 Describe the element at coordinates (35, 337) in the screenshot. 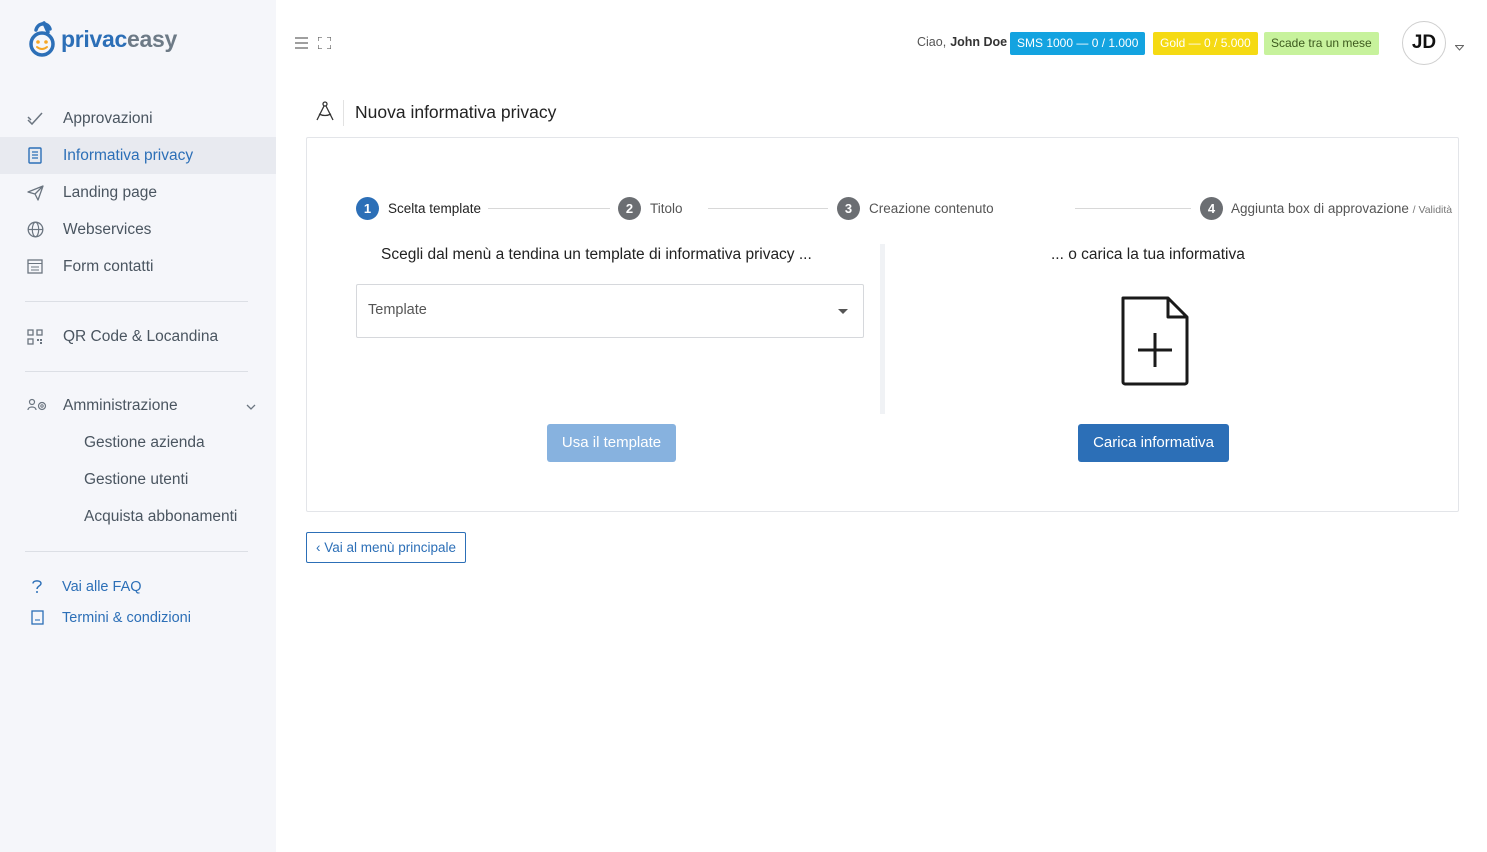

I see `qr-code-icon` at that location.